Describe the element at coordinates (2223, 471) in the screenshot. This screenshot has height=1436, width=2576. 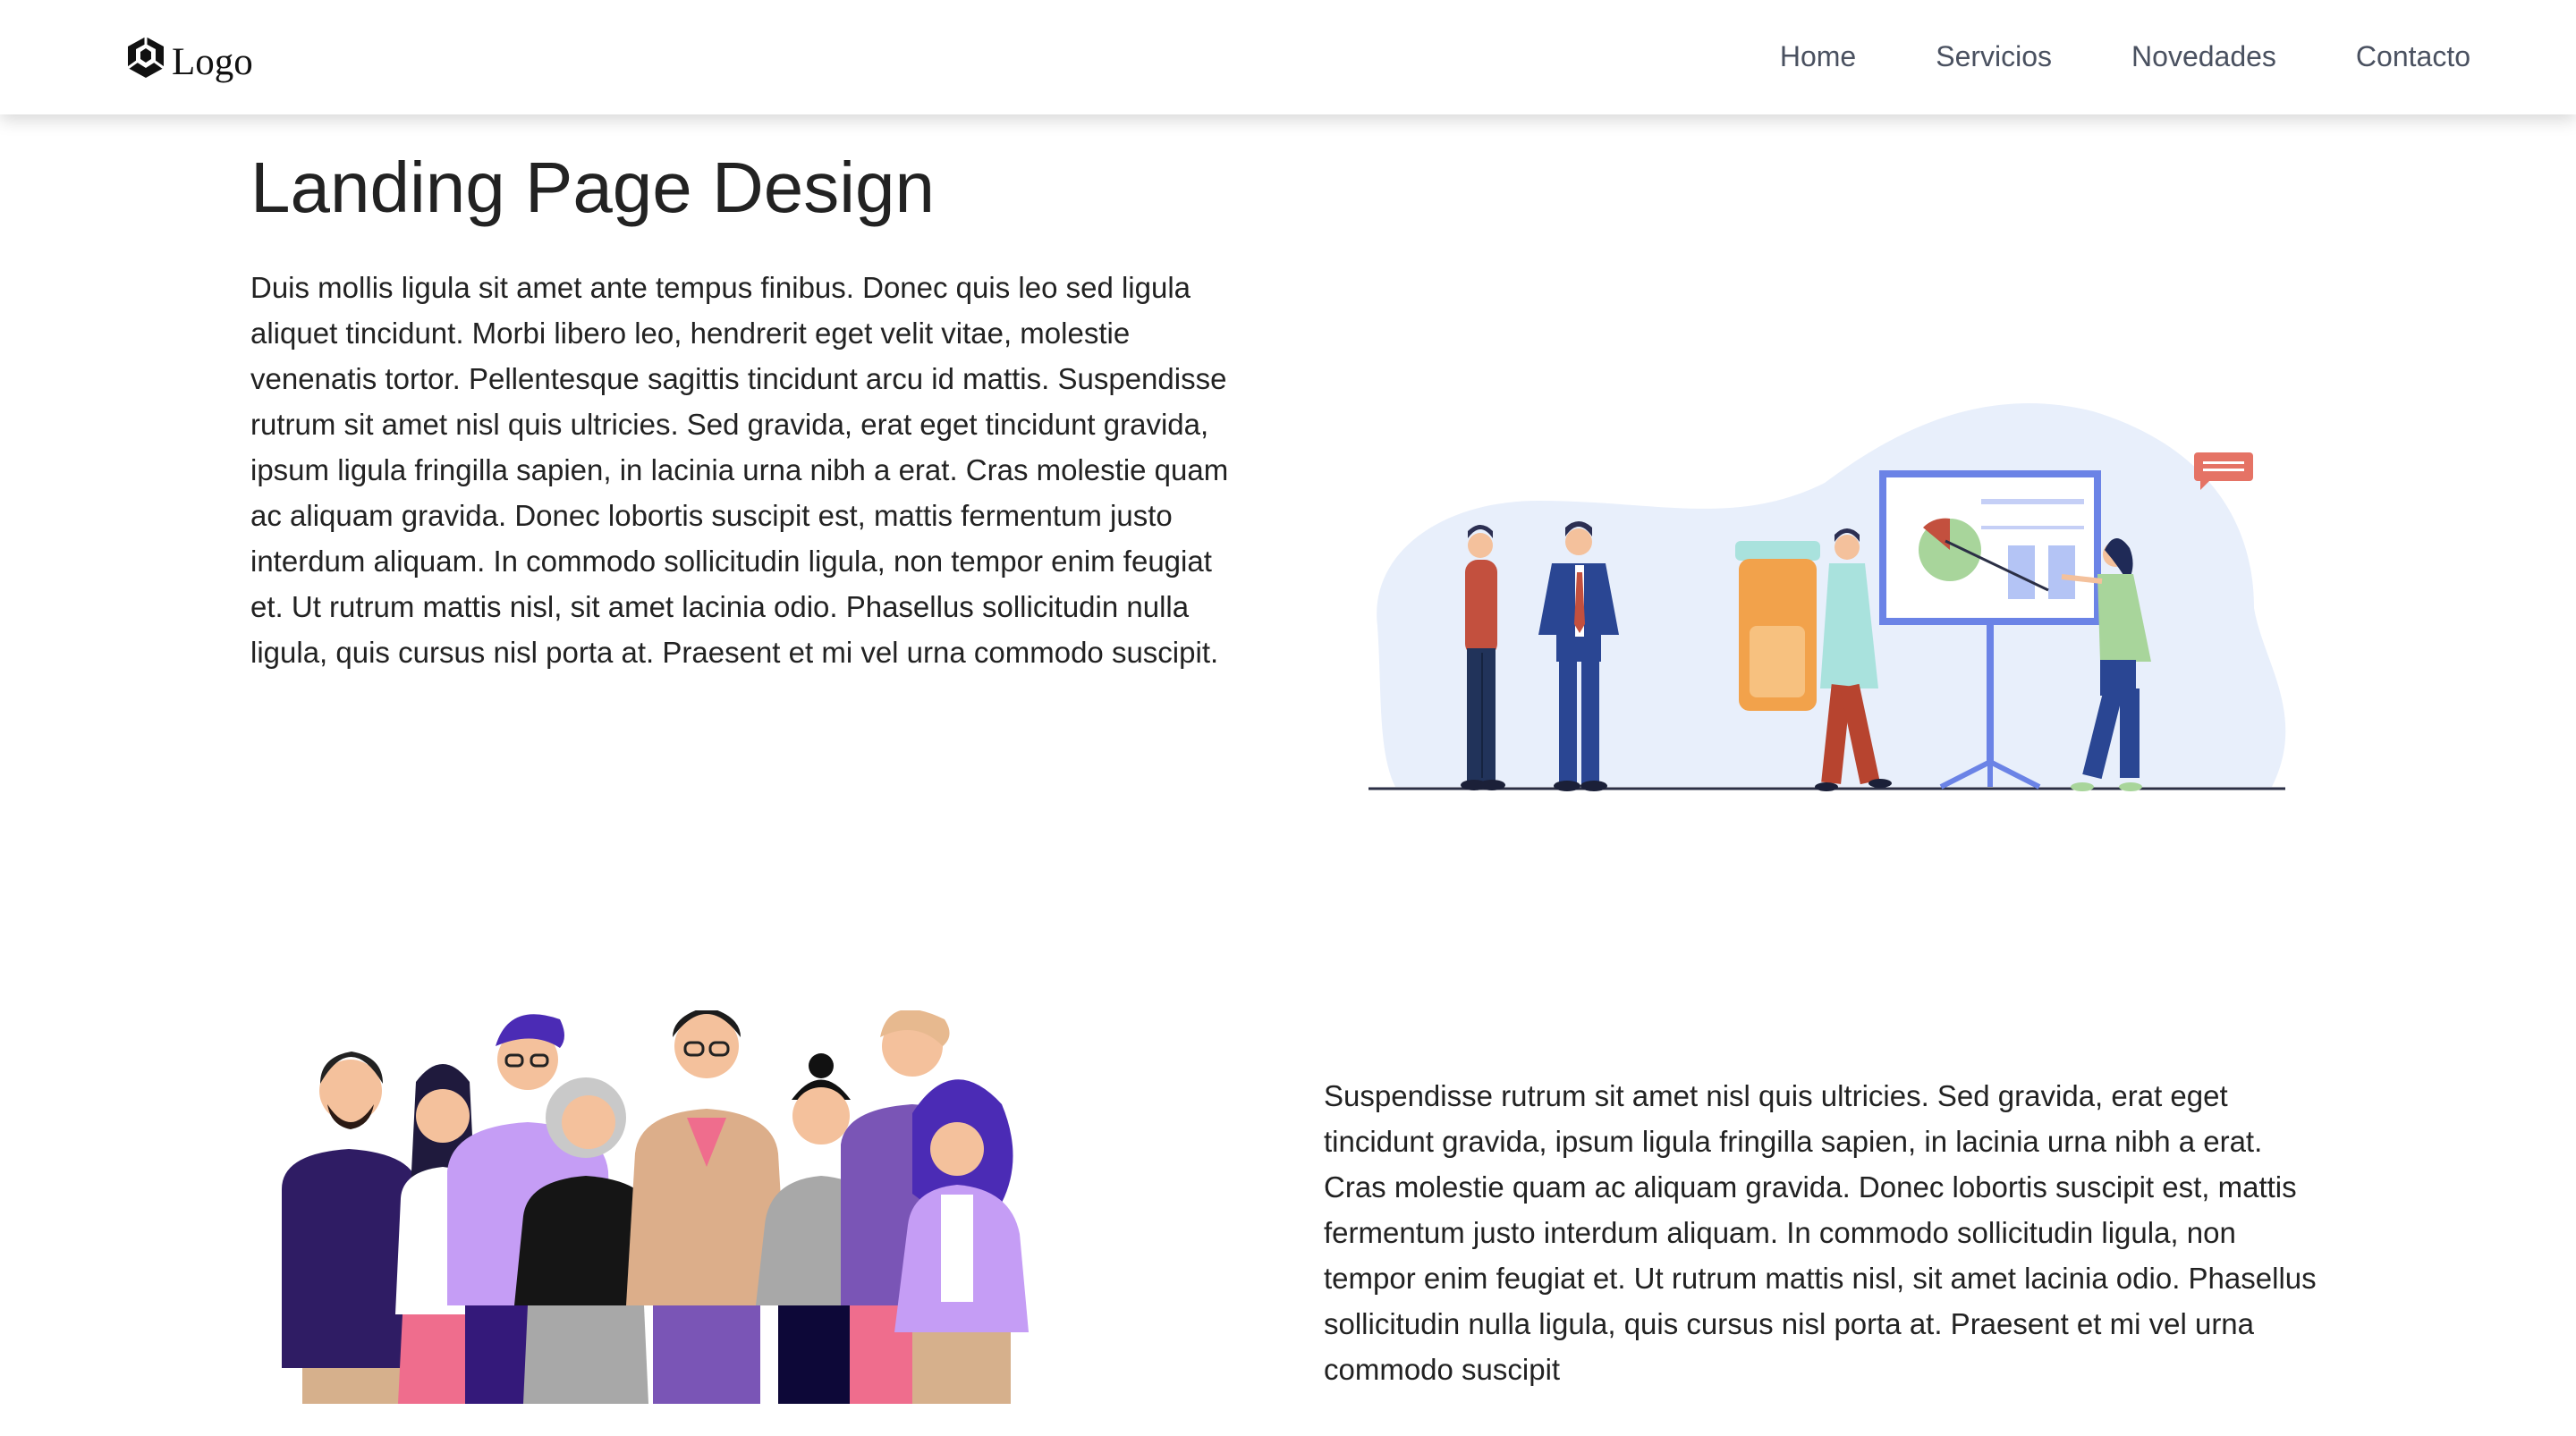
I see `chat-bubble-icon` at that location.